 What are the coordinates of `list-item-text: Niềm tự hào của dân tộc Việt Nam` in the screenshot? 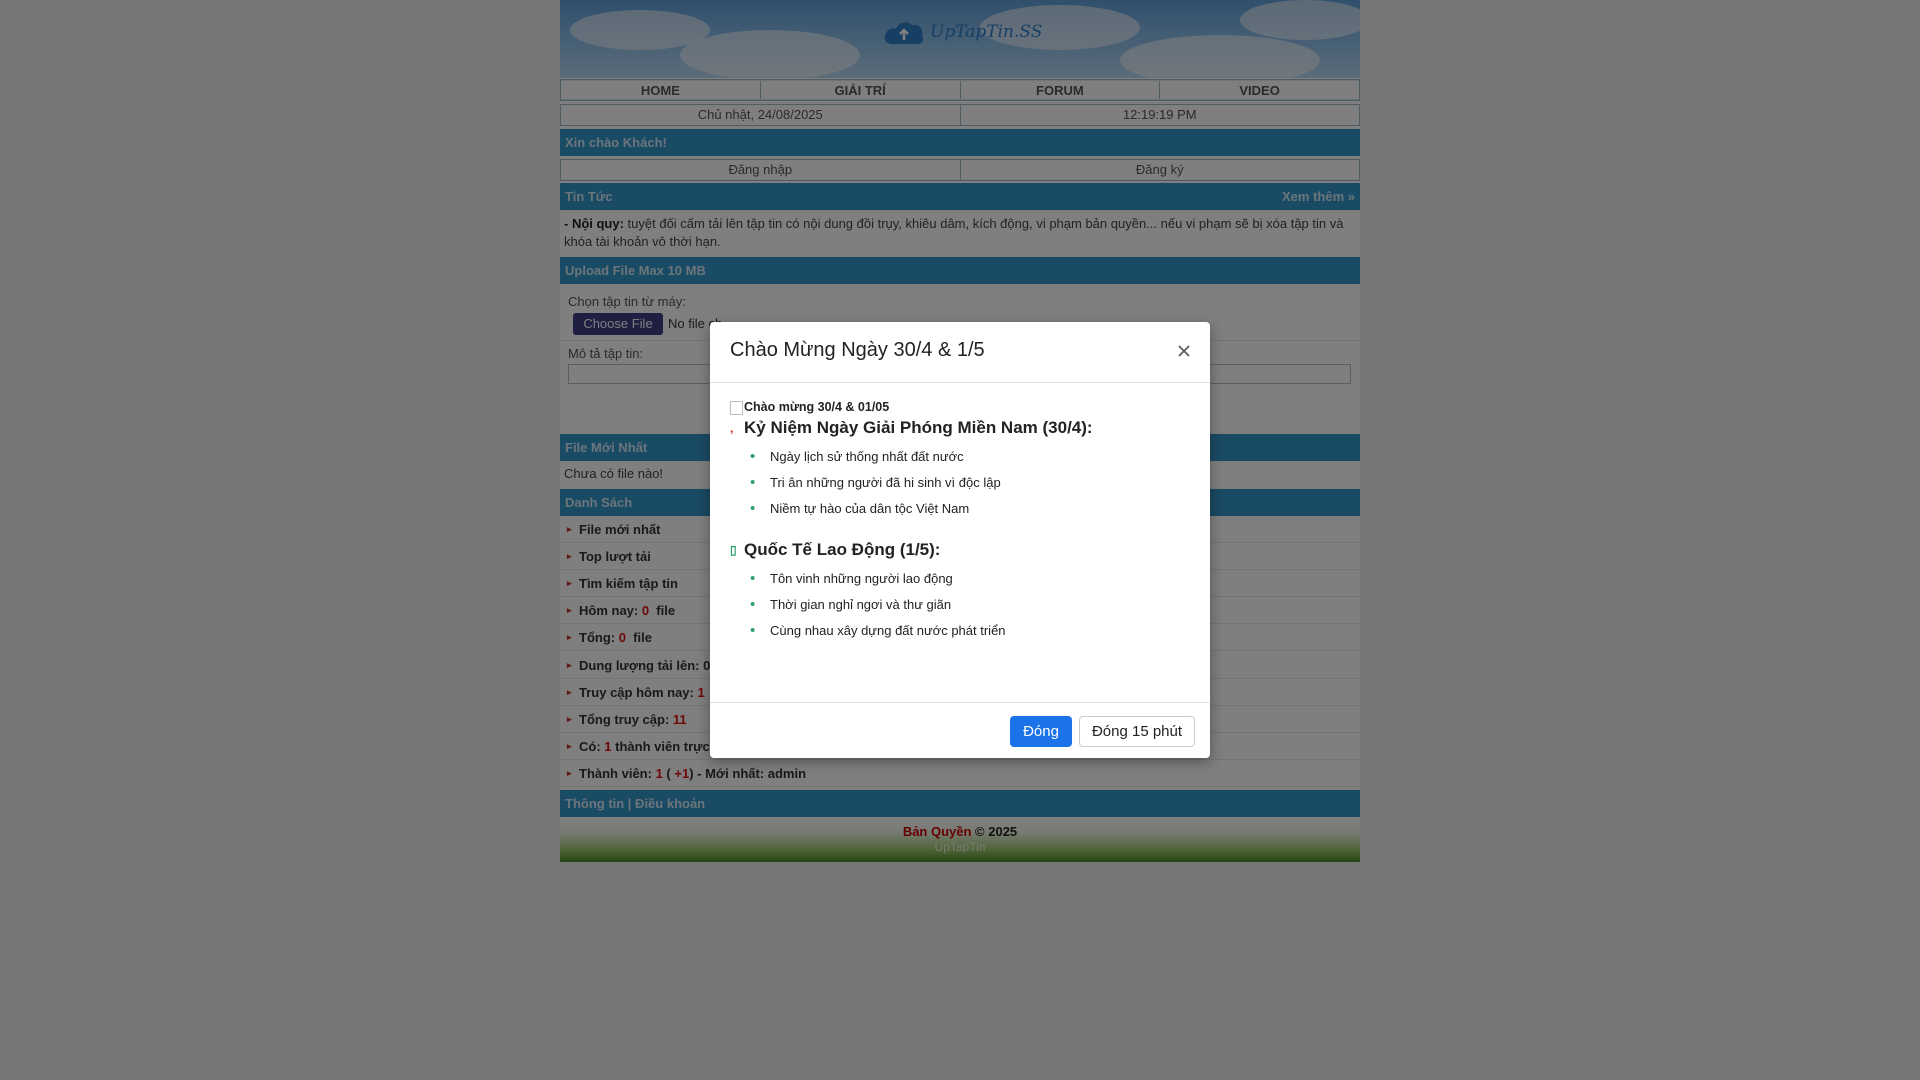 It's located at (870, 508).